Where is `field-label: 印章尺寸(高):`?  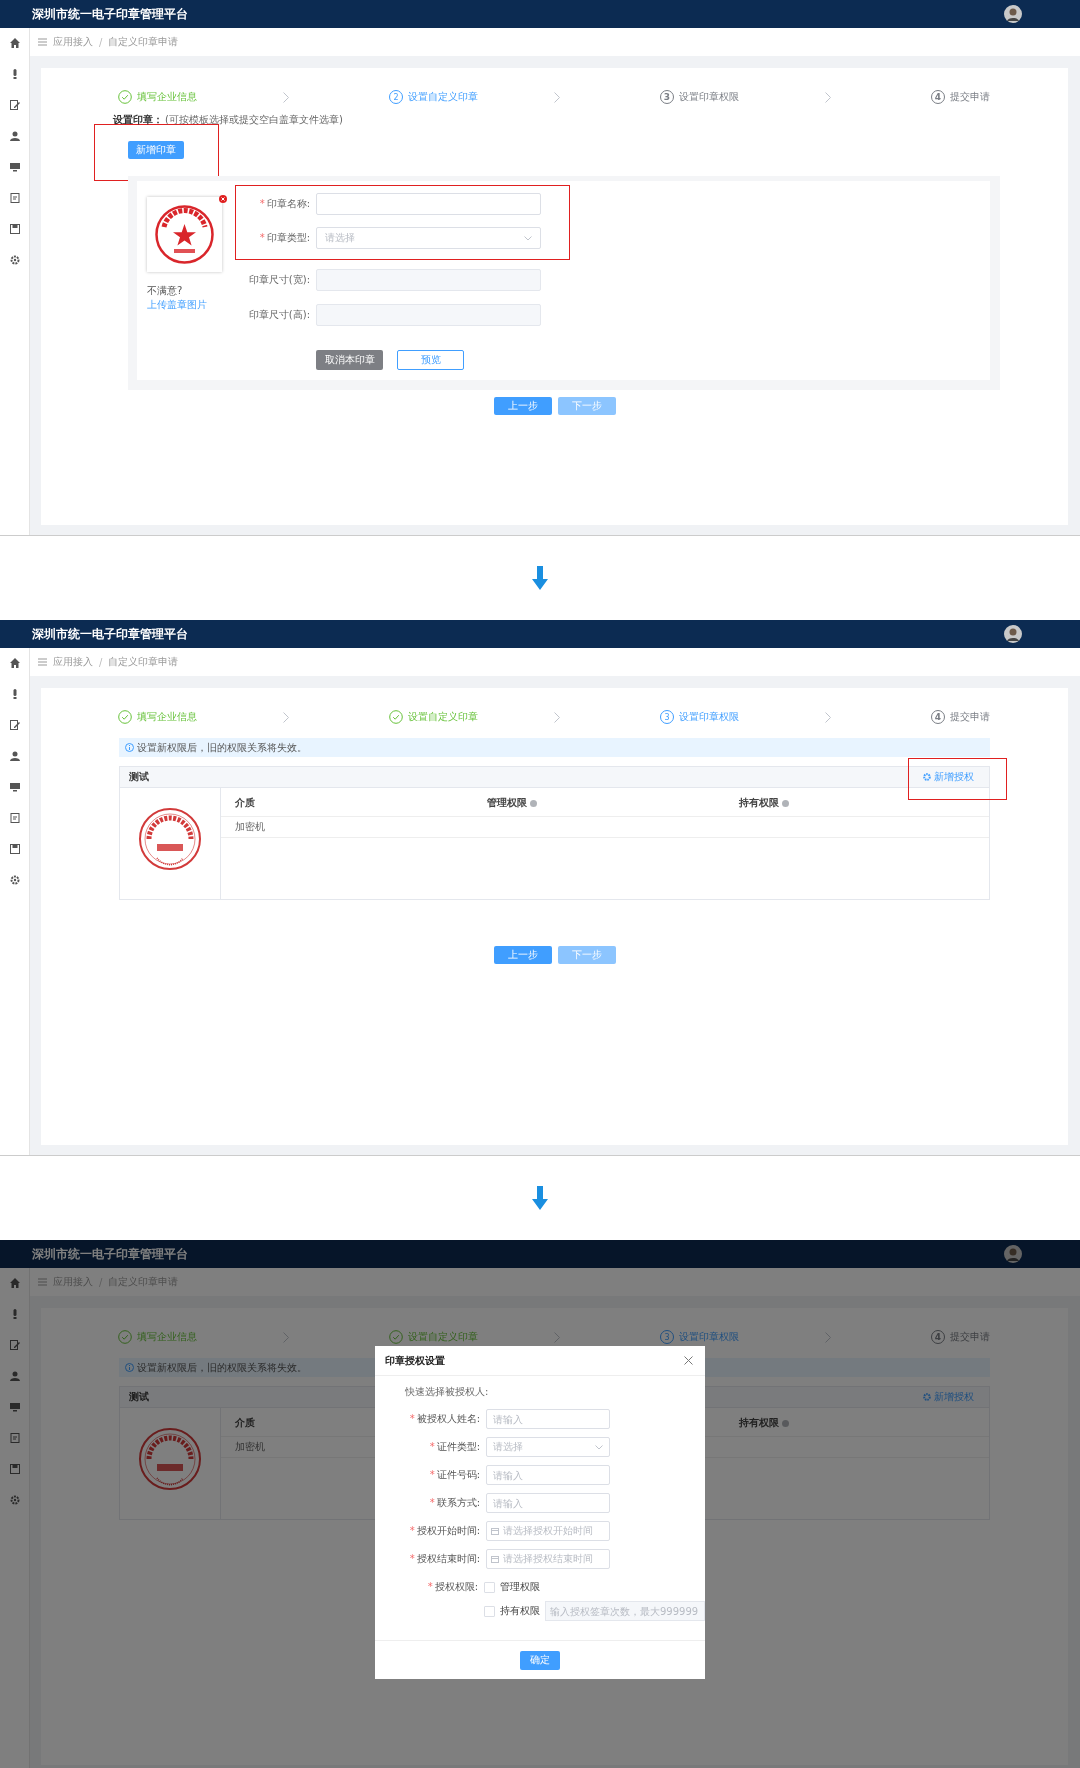
field-label: 印章尺寸(高): is located at coordinates (278, 315).